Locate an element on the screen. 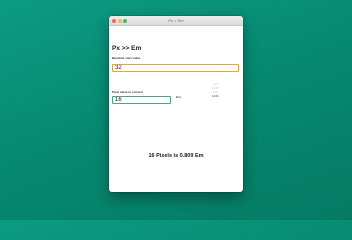 This screenshot has height=240, width=352. pixel-value-label: Pixel value to convert is located at coordinates (127, 92).